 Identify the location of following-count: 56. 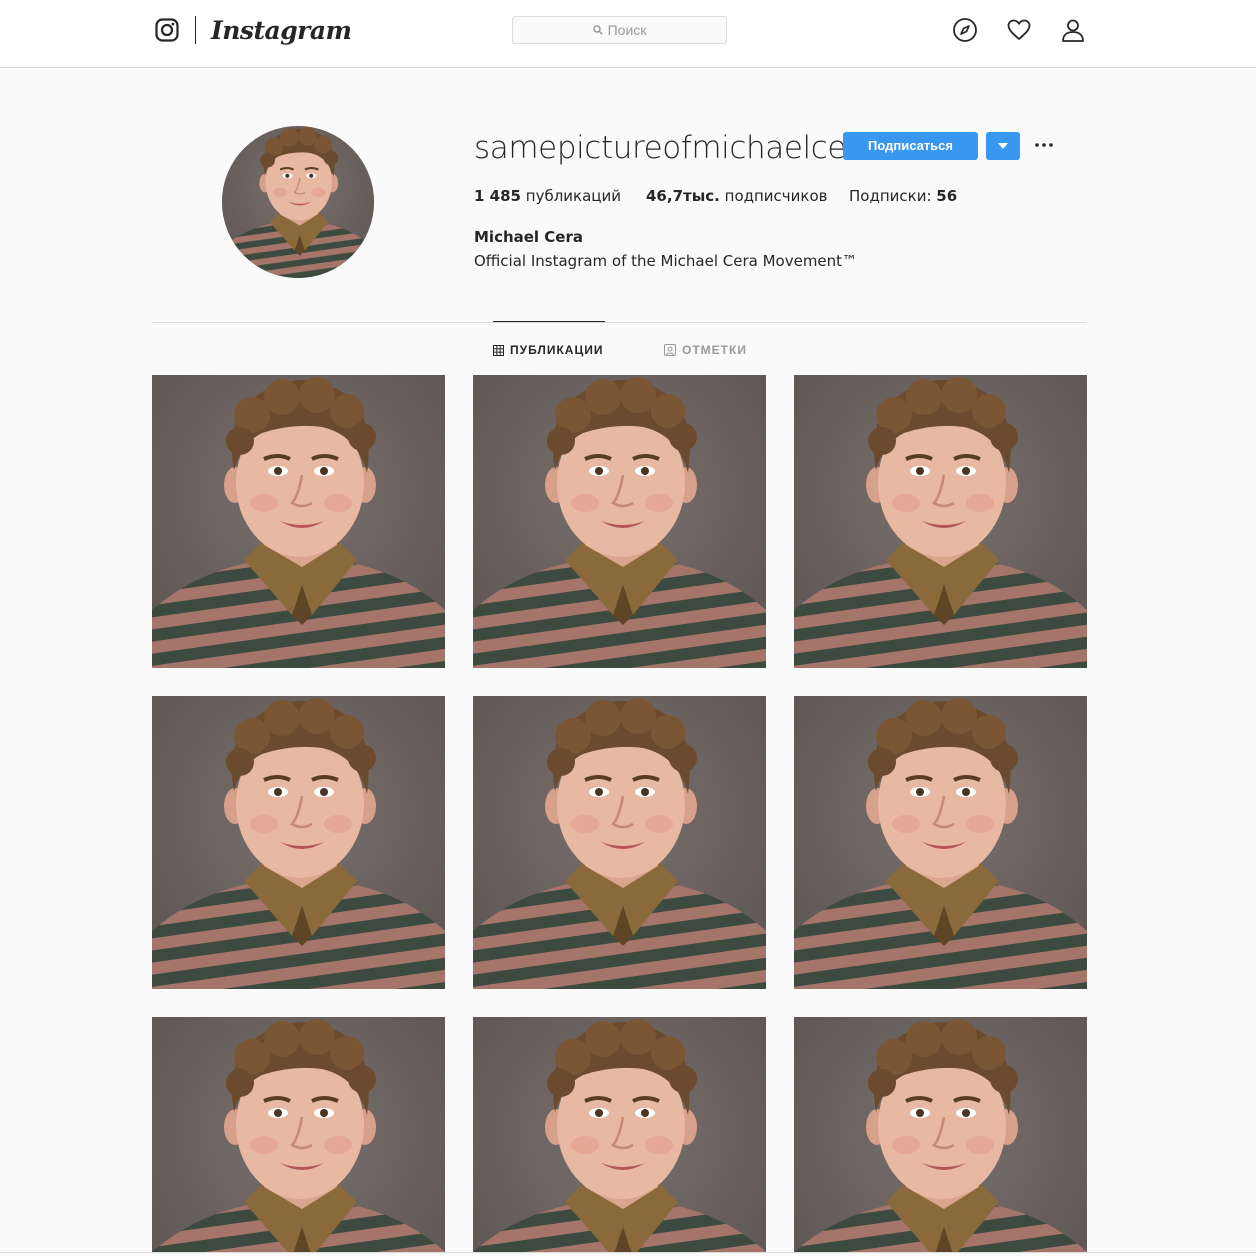
(947, 196).